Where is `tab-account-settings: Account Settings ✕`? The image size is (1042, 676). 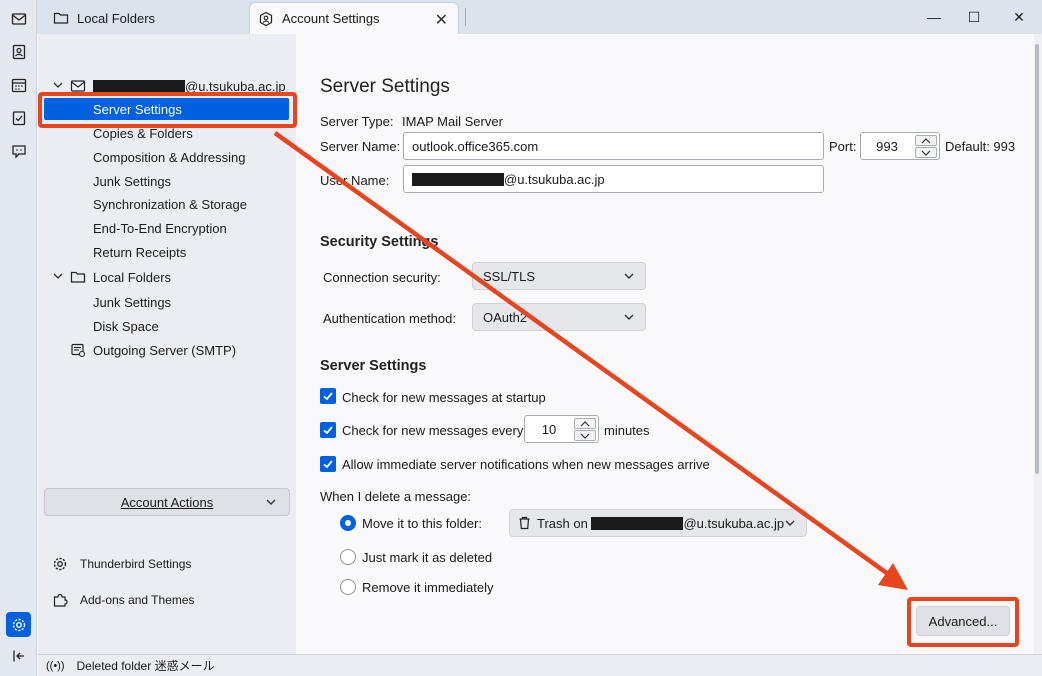
tab-account-settings: Account Settings ✕ is located at coordinates (354, 18).